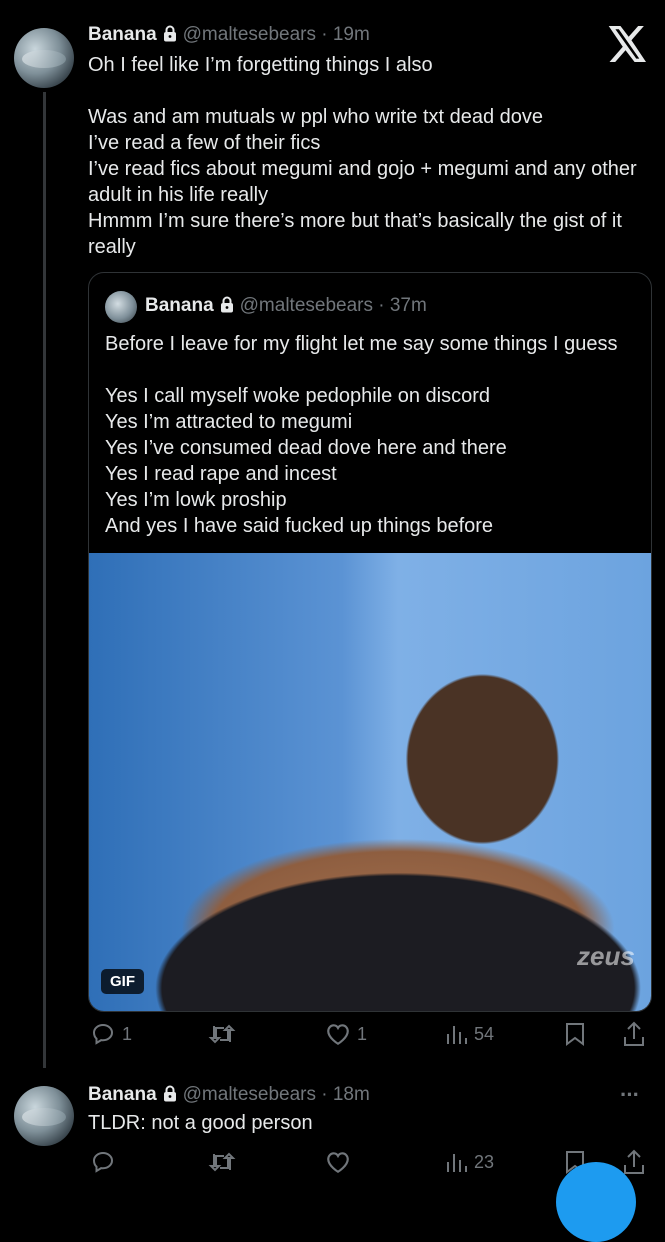  I want to click on tweet-header: Banana @maltesebears · 18m, so click(229, 1095).